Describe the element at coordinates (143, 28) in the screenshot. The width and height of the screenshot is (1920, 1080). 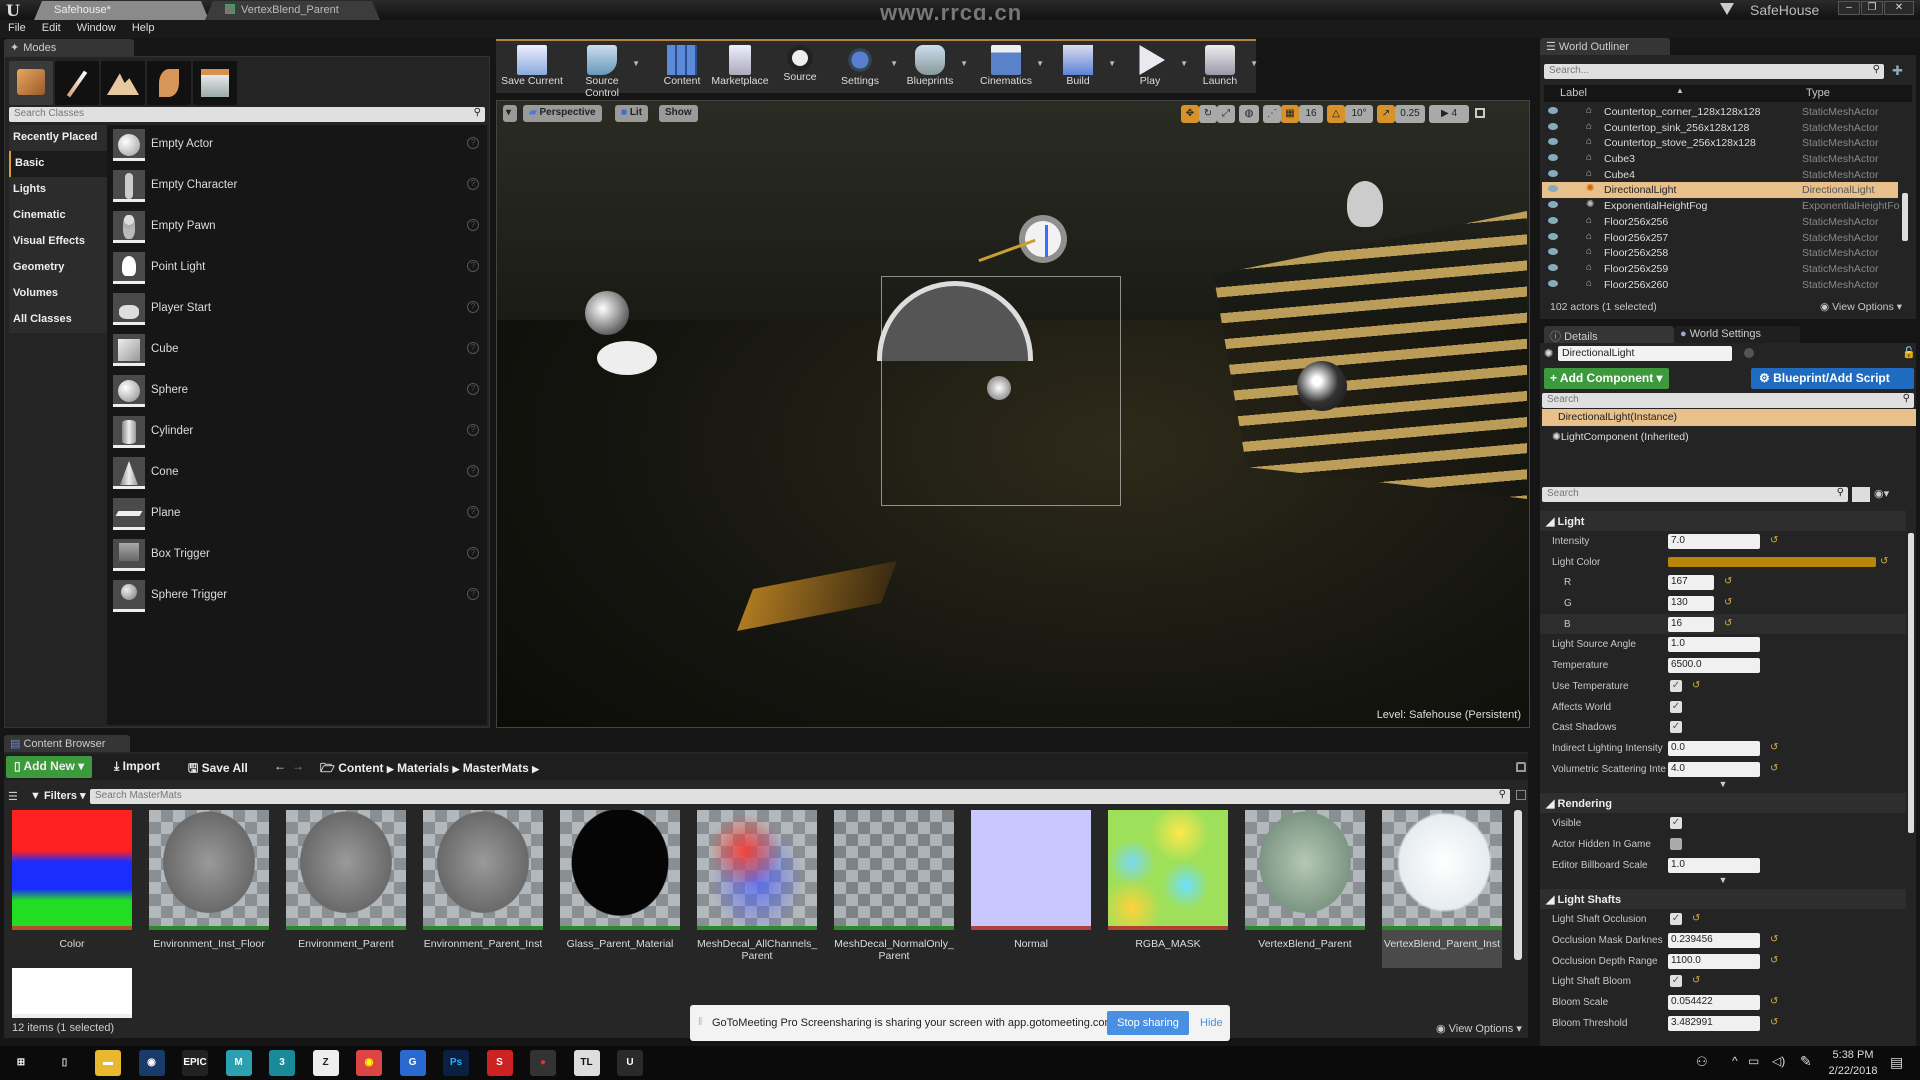
I see `menu-help: Help` at that location.